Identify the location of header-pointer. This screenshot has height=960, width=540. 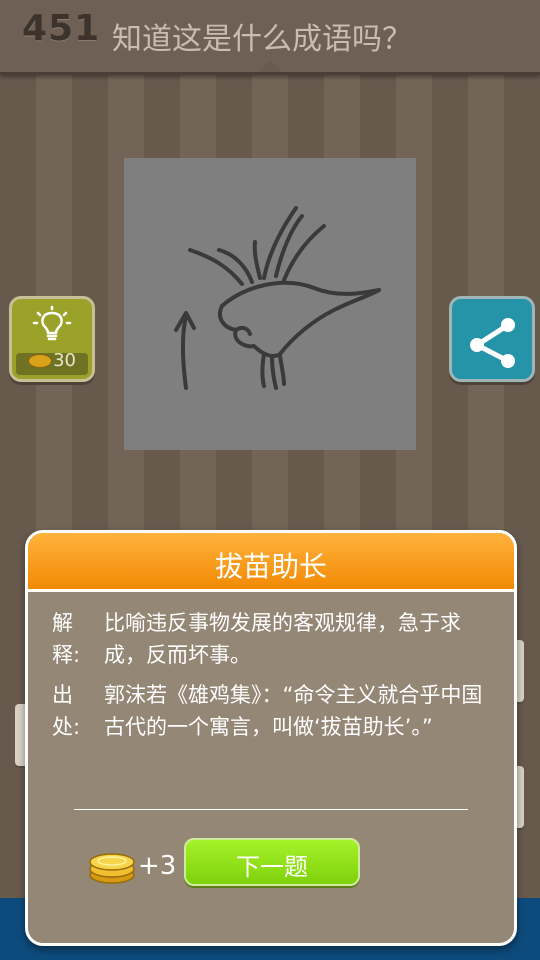
(270, 66).